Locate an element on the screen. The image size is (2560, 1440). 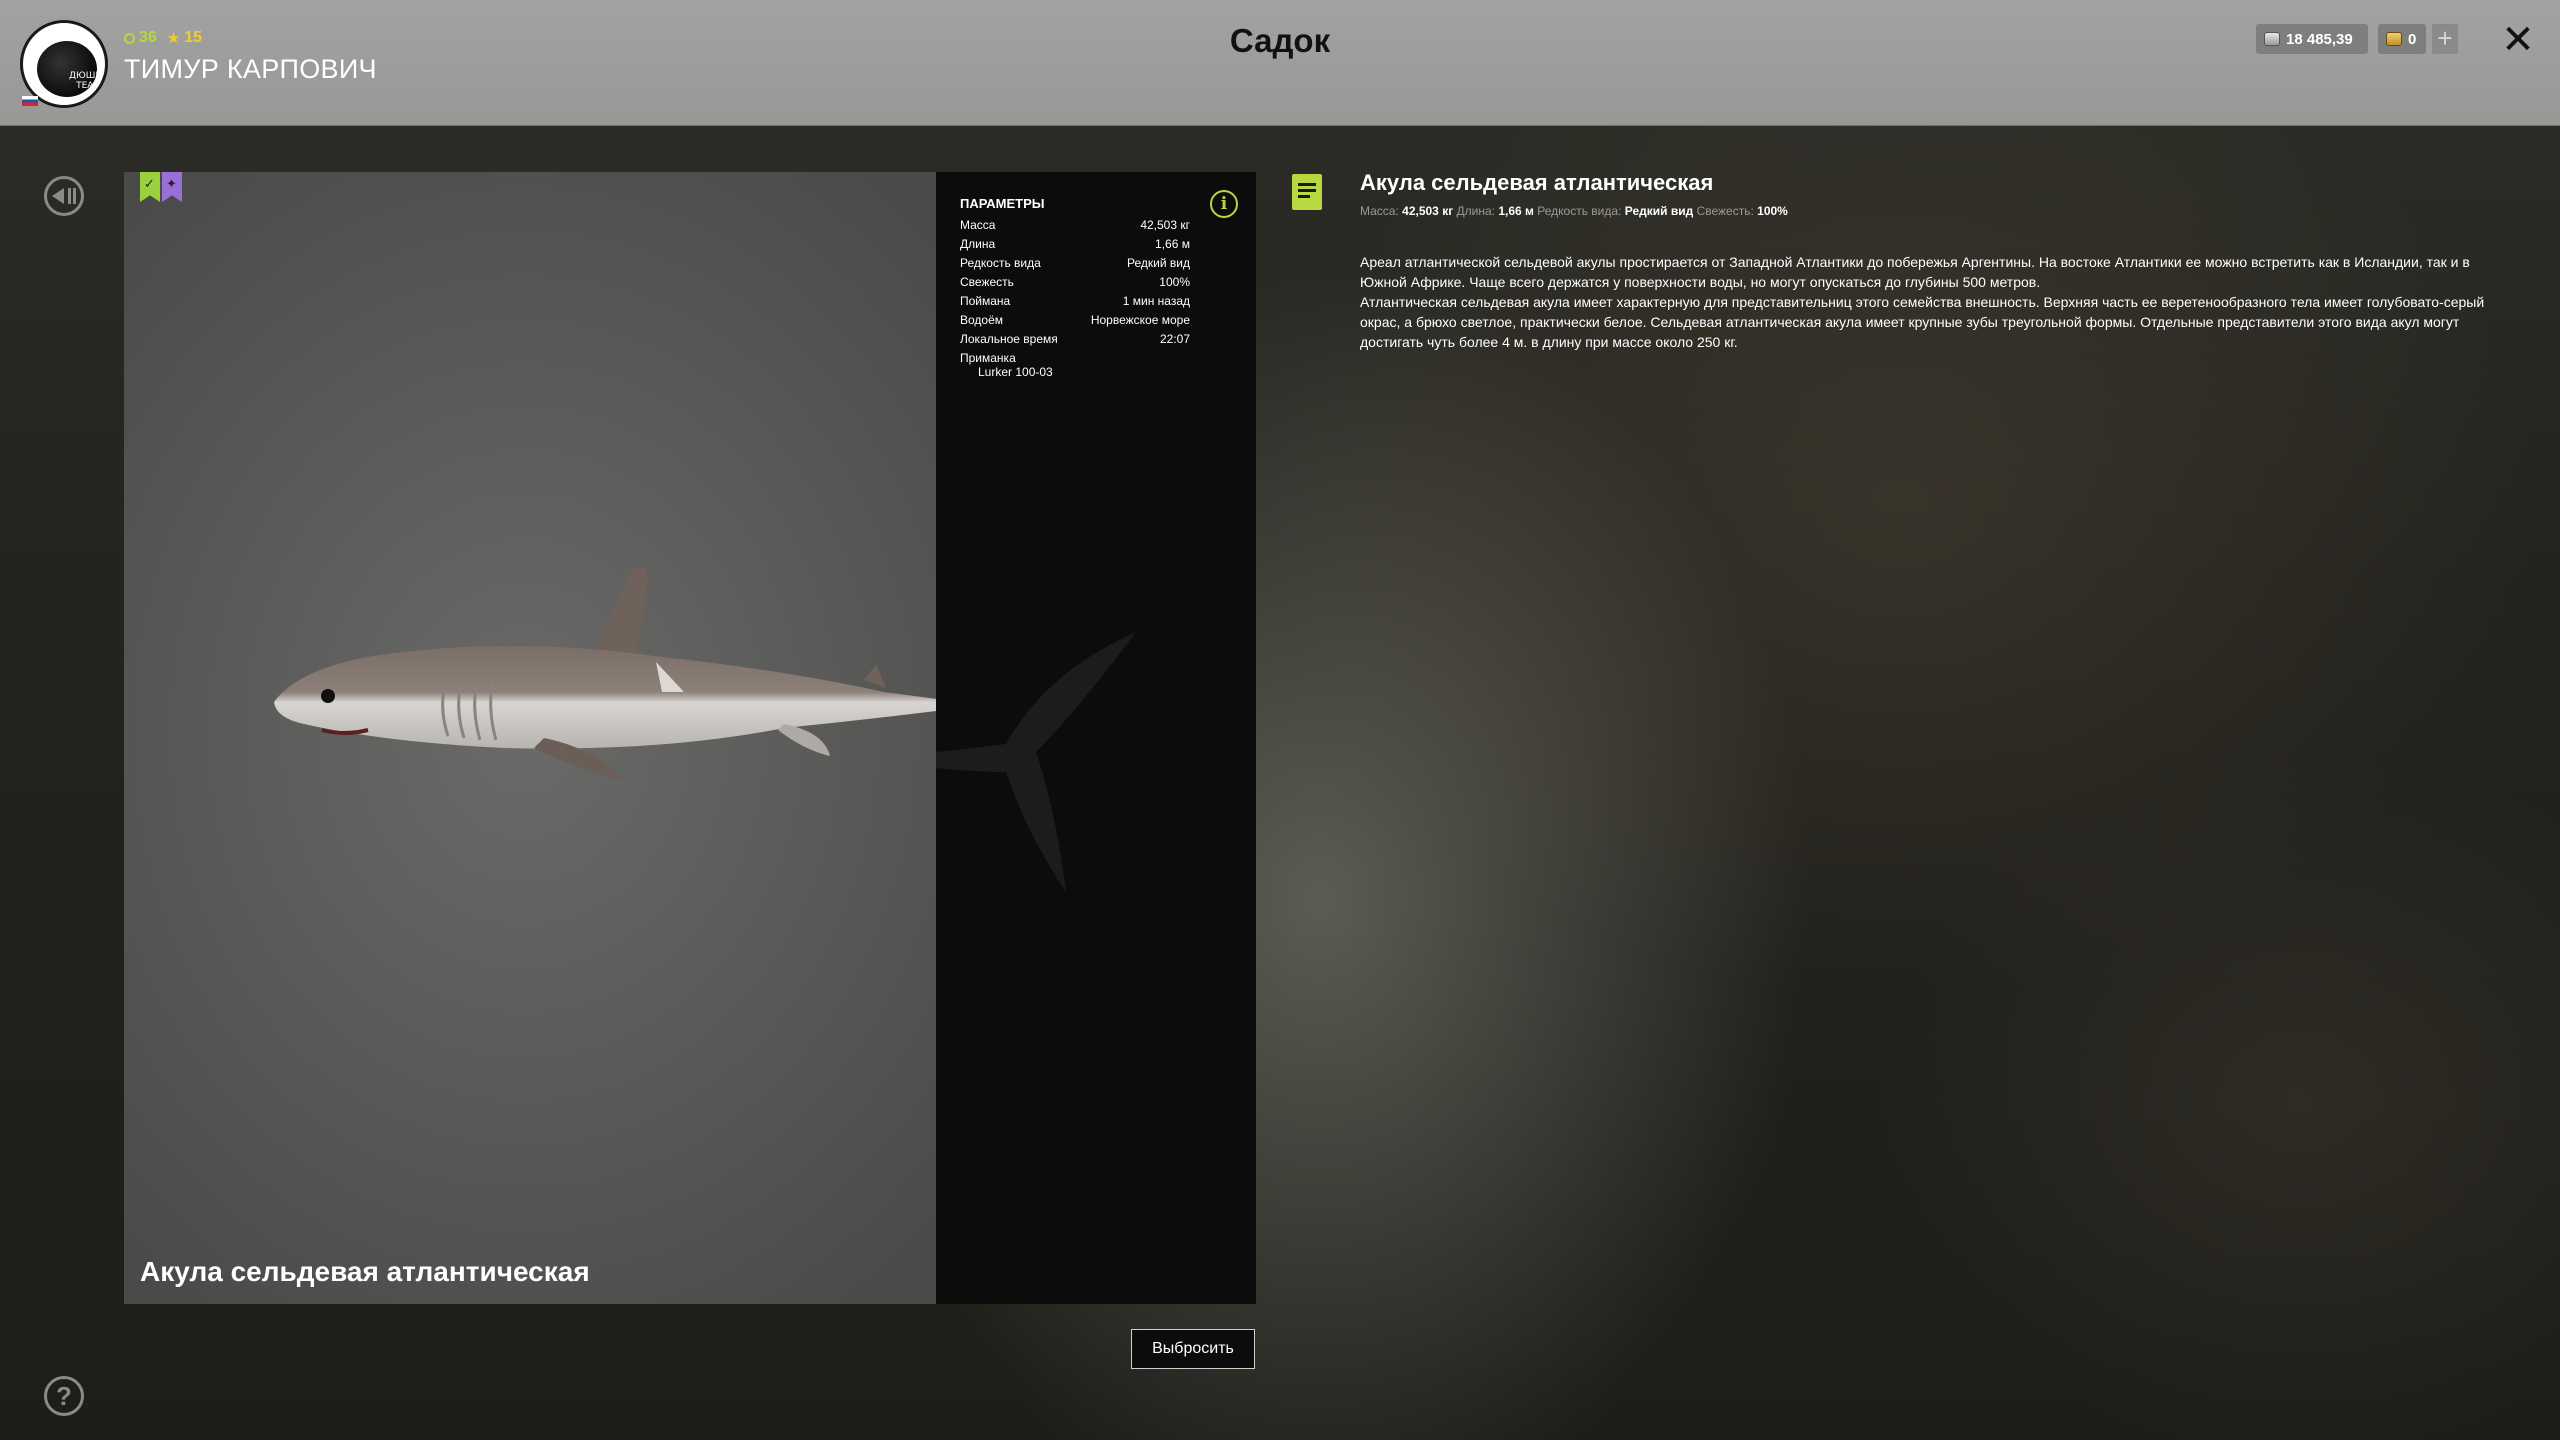
close-icon: ✕ is located at coordinates (2518, 40).